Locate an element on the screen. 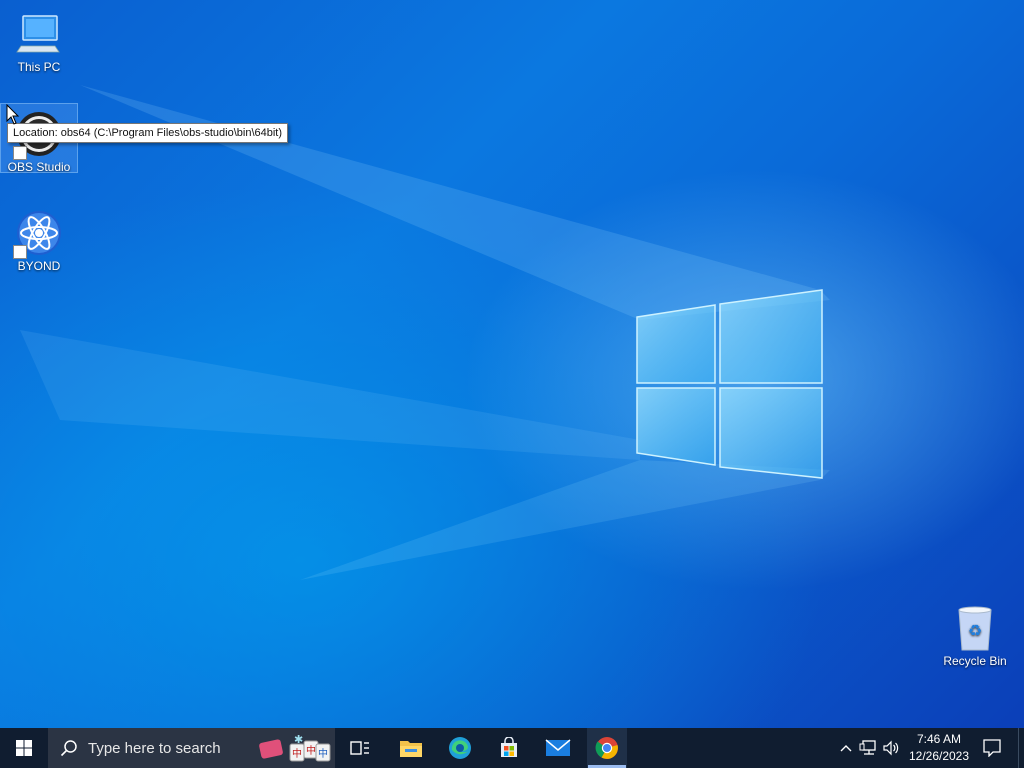  taskbar-store is located at coordinates (509, 748).